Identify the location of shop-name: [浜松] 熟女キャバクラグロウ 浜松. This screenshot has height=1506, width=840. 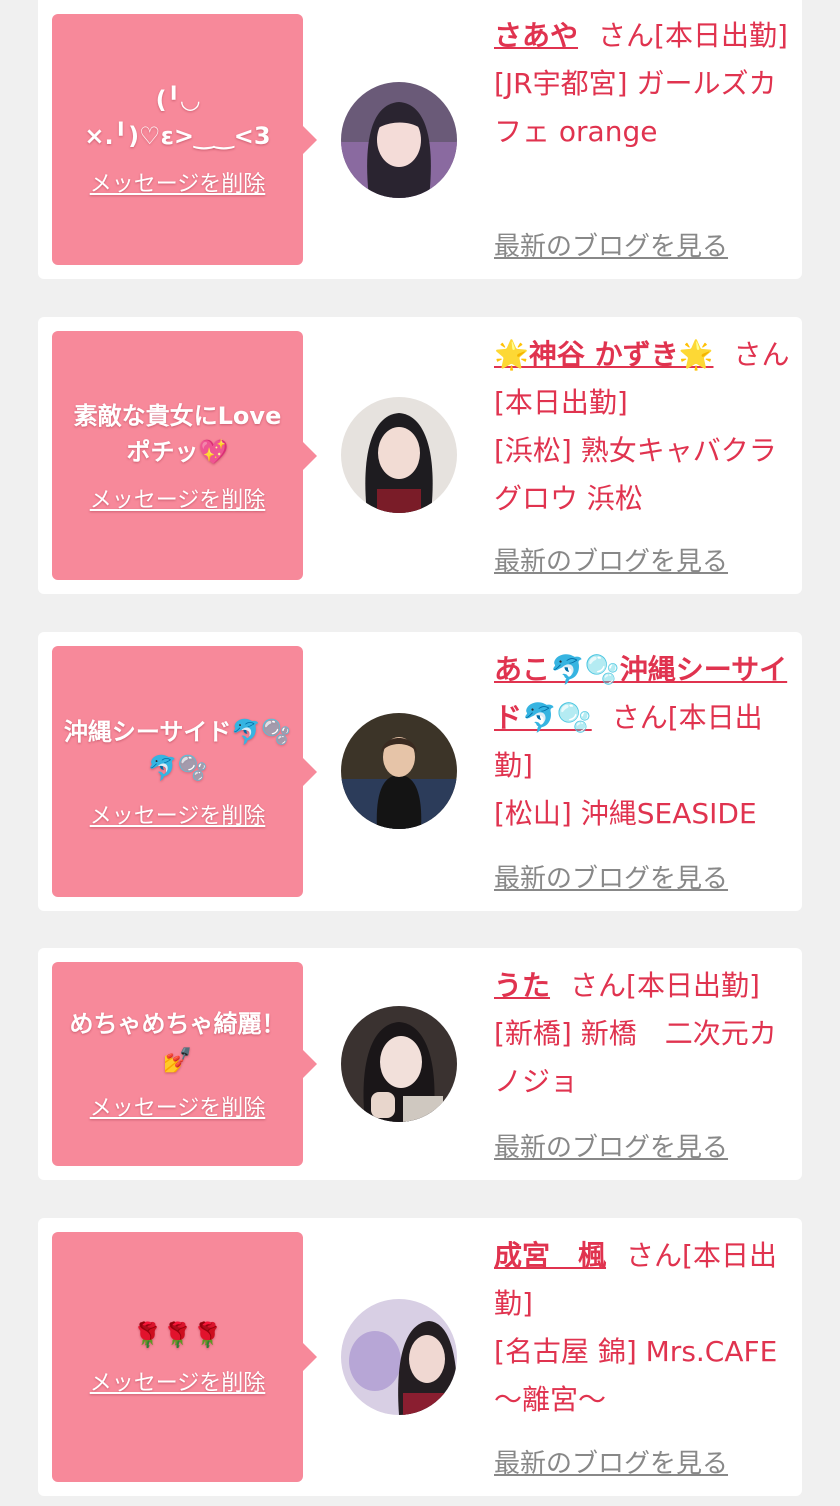
(635, 474).